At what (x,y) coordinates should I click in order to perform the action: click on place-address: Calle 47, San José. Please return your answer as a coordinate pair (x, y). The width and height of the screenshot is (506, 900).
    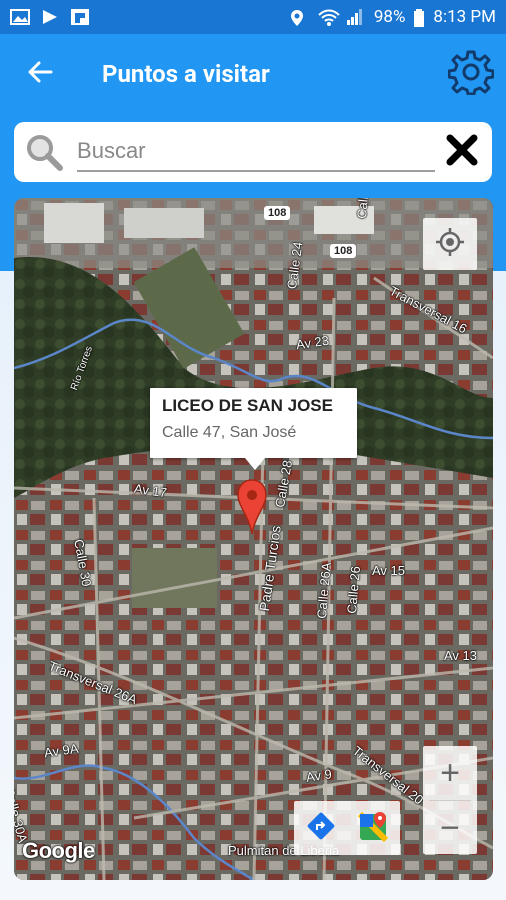
    Looking at the image, I should click on (229, 432).